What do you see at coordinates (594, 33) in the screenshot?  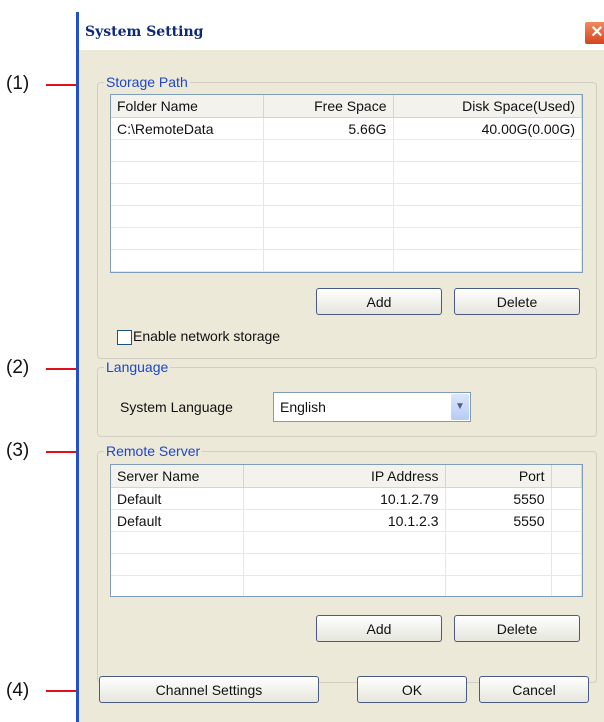 I see `close-icon: ✕` at bounding box center [594, 33].